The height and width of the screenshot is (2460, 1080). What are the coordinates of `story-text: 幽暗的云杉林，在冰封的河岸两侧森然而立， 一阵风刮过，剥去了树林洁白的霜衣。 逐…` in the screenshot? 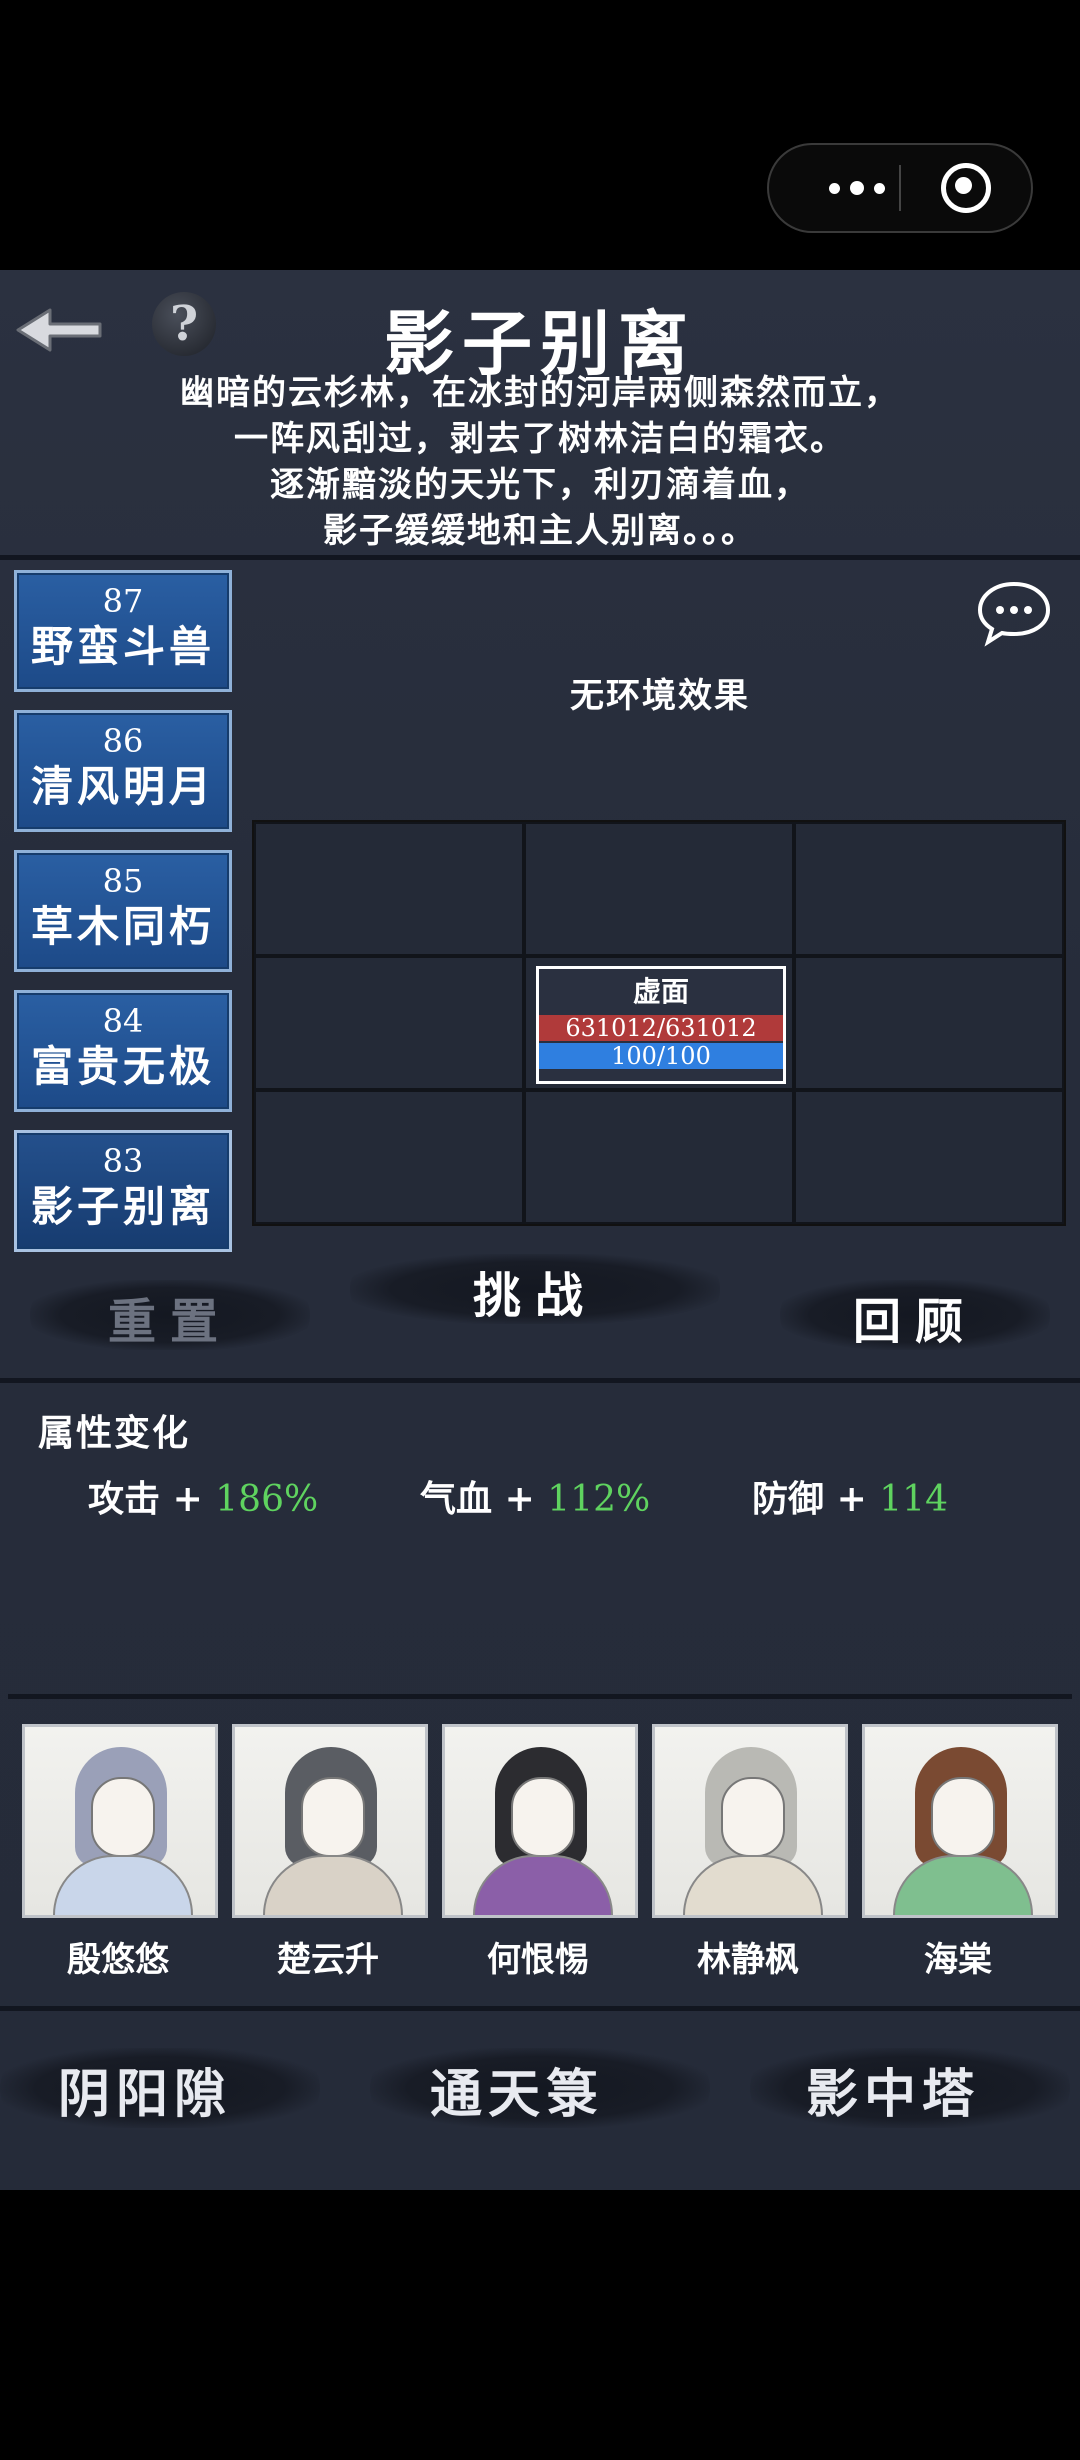 It's located at (540, 462).